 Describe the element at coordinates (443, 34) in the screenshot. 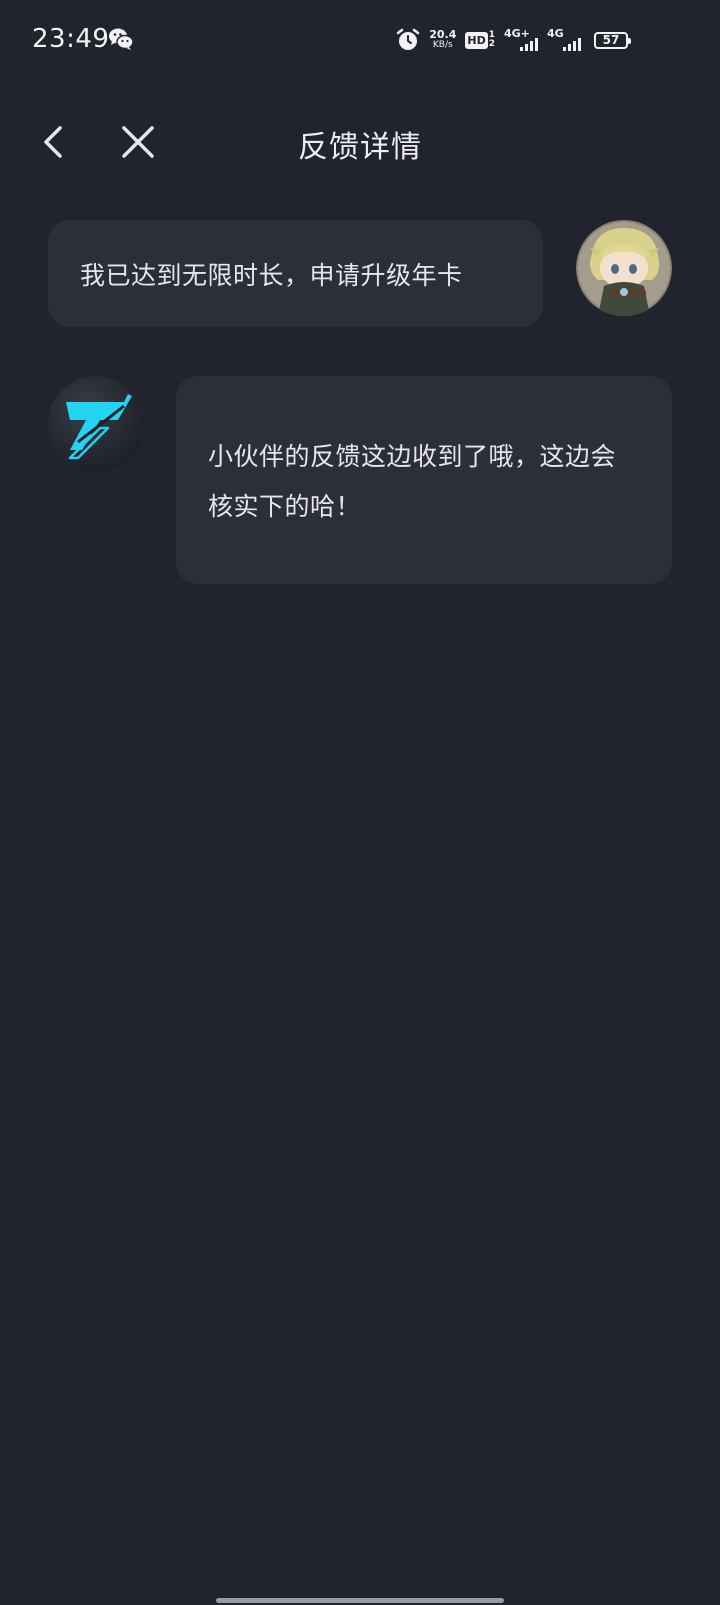

I see `network-speed-value: 20.4` at that location.